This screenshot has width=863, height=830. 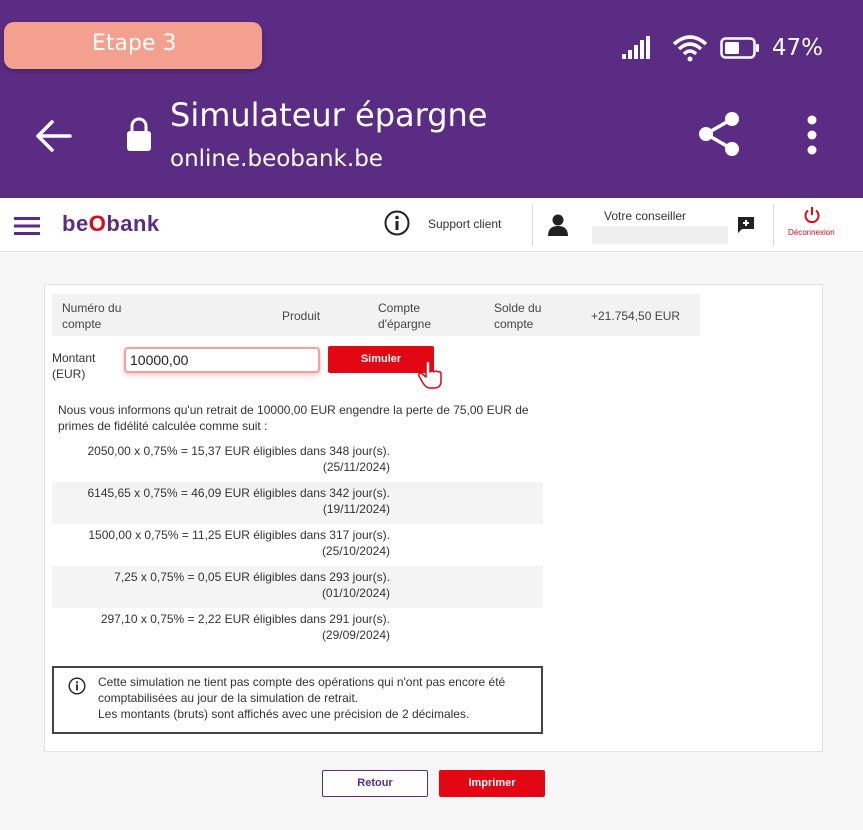 What do you see at coordinates (812, 215) in the screenshot?
I see `power-icon` at bounding box center [812, 215].